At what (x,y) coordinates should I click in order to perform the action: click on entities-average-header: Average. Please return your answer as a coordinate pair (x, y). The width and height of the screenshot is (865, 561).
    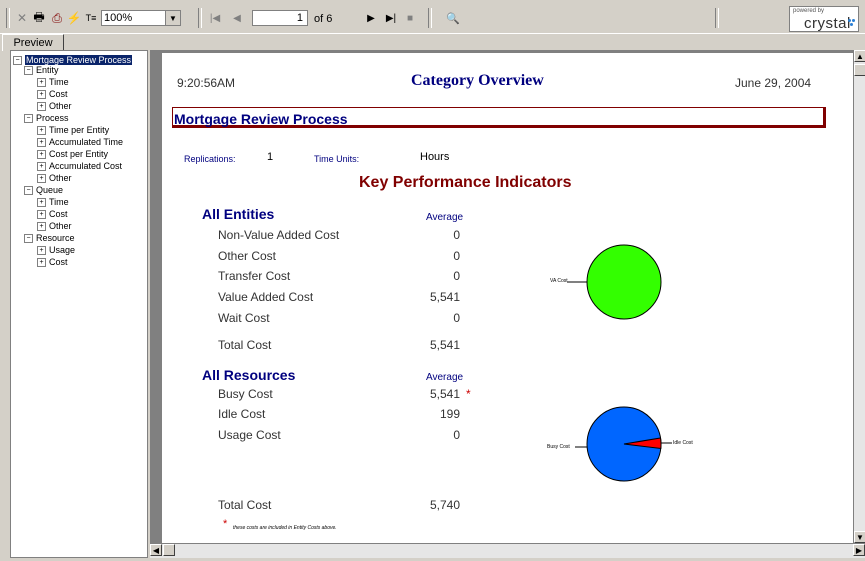
    Looking at the image, I should click on (445, 217).